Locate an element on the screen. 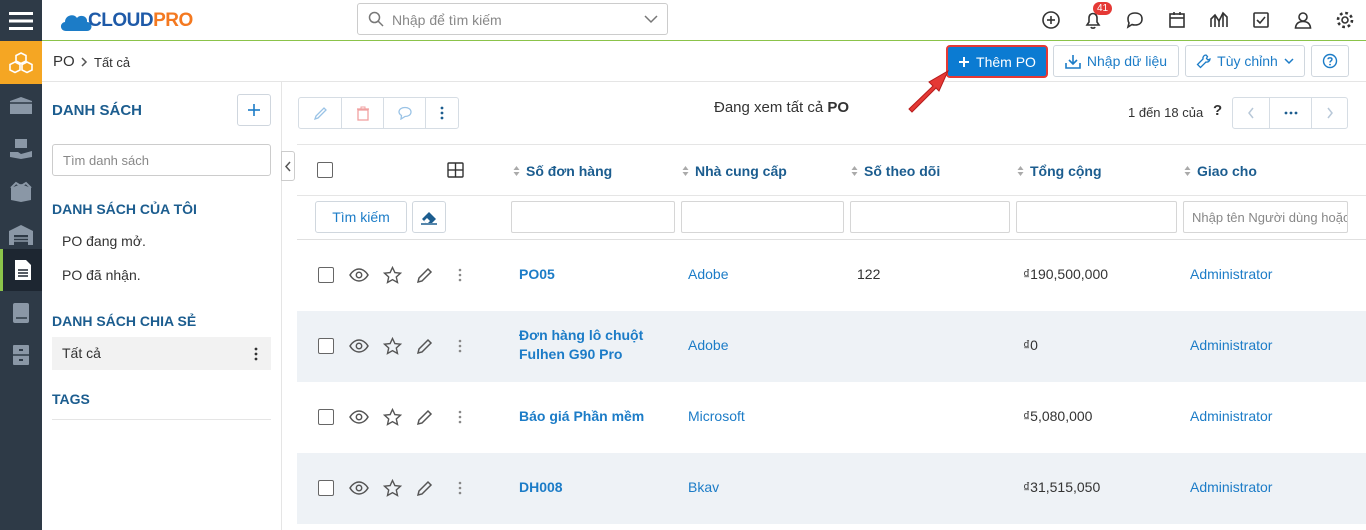 This screenshot has width=1366, height=530. select-all-checkbox is located at coordinates (325, 170).